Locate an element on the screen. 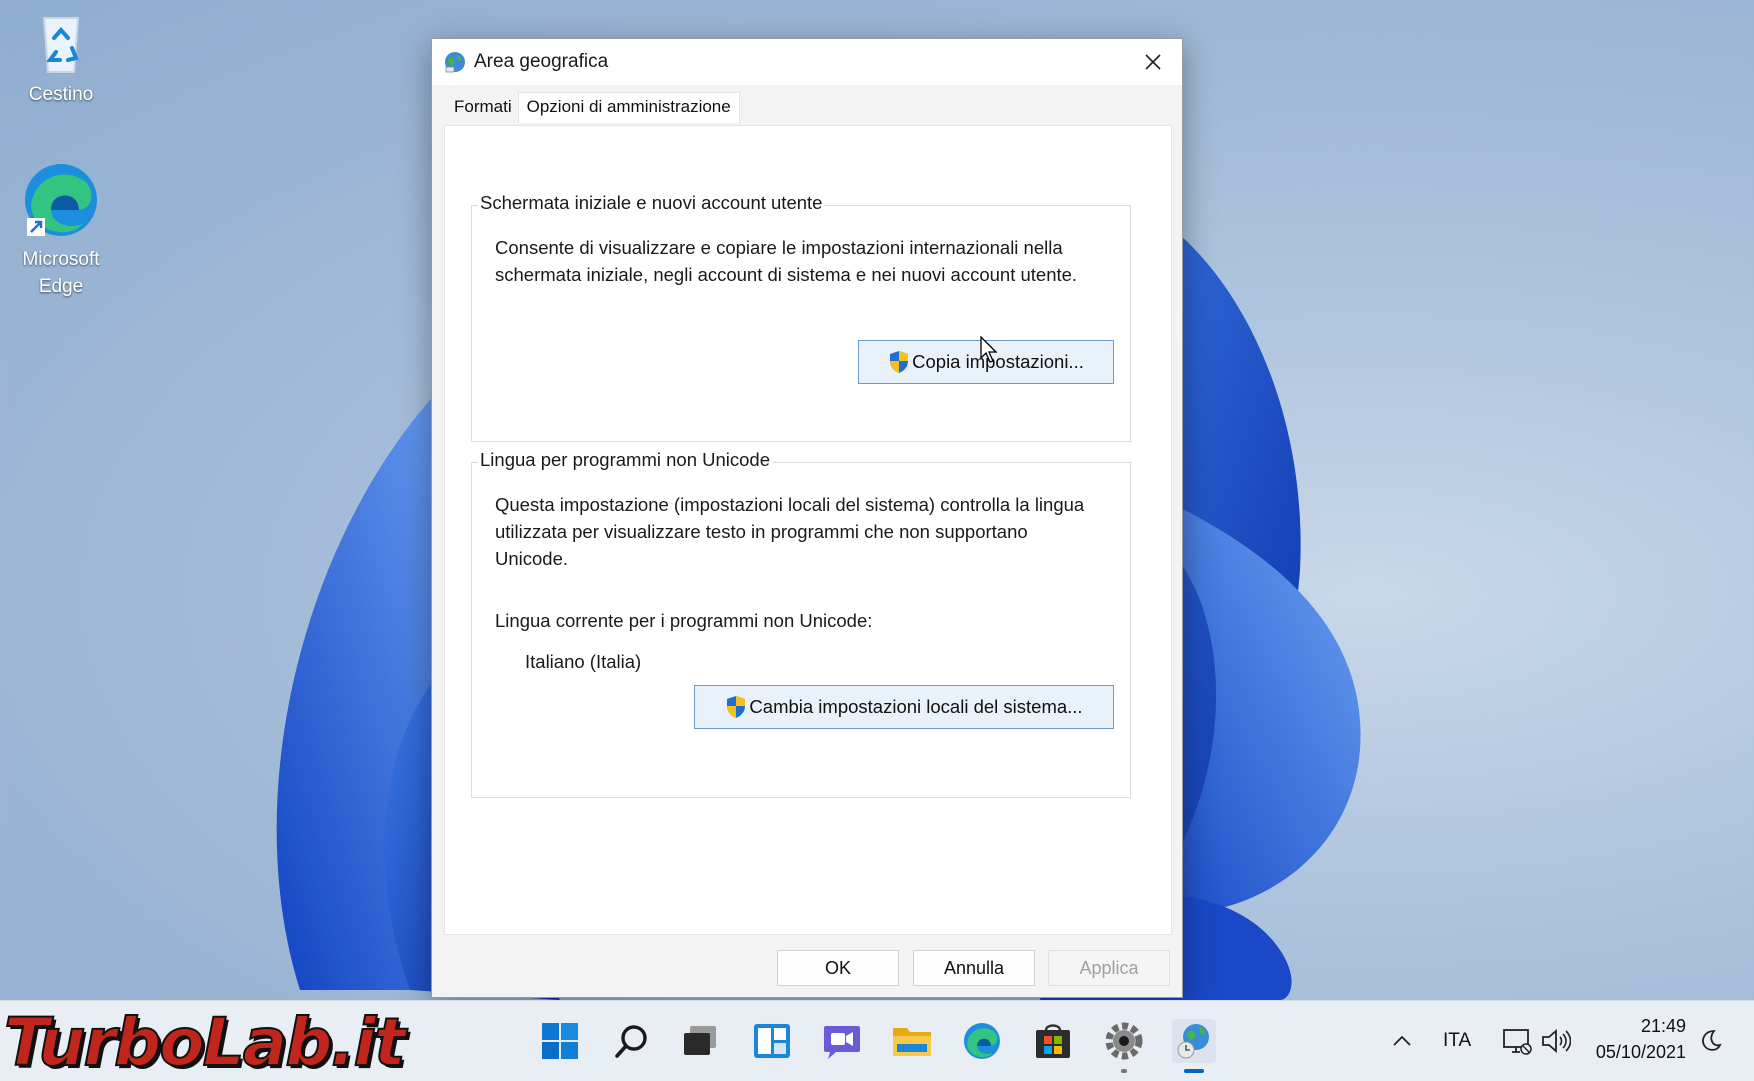  cancel-button: Annulla is located at coordinates (974, 968).